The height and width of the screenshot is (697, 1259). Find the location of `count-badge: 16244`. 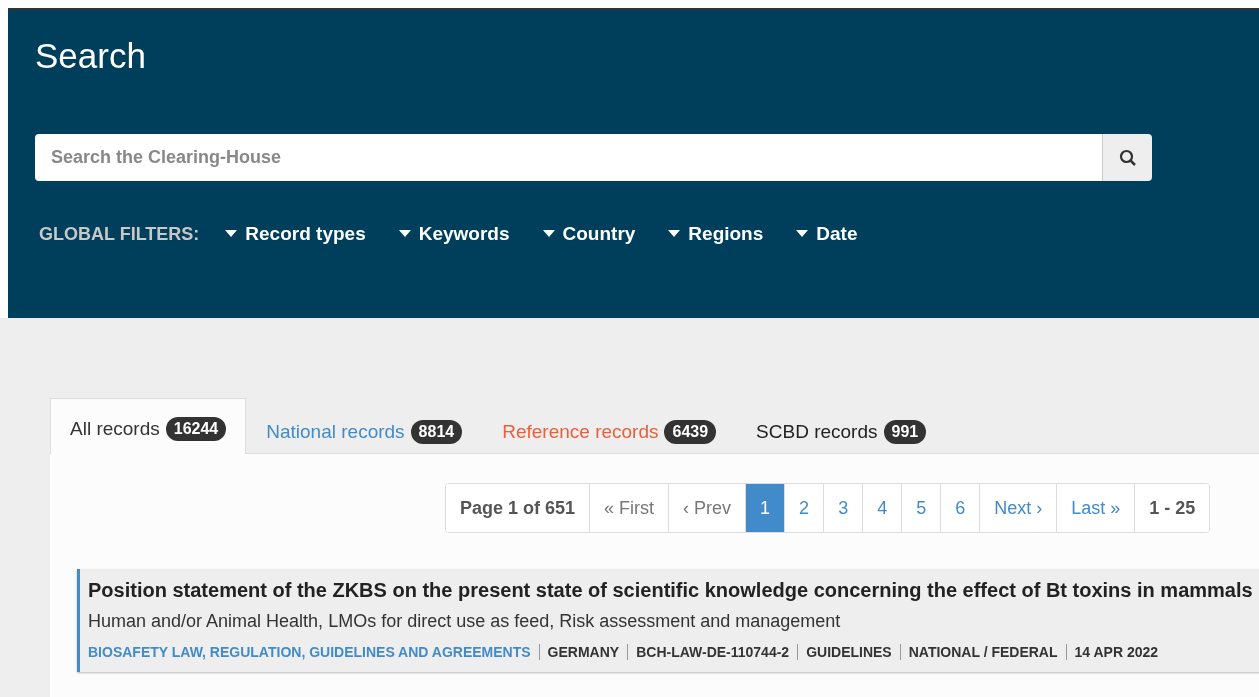

count-badge: 16244 is located at coordinates (196, 428).